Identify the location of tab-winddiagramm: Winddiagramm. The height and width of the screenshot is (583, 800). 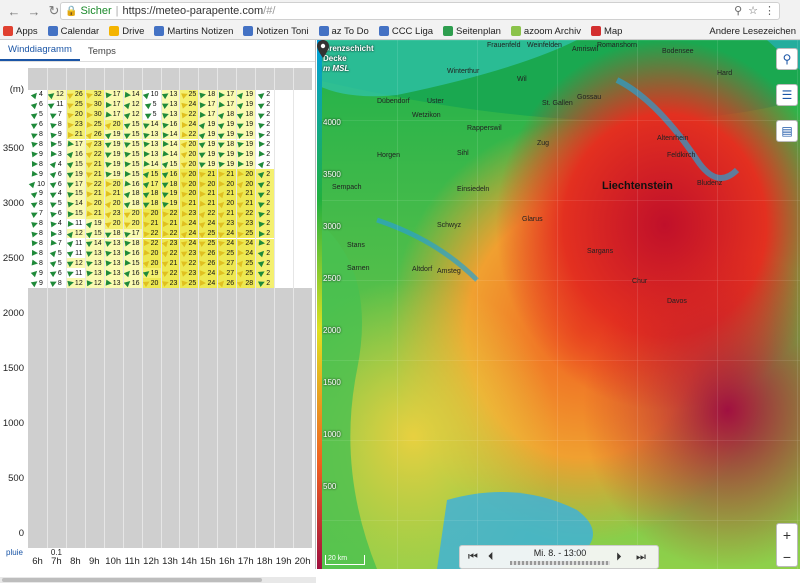
(40, 52).